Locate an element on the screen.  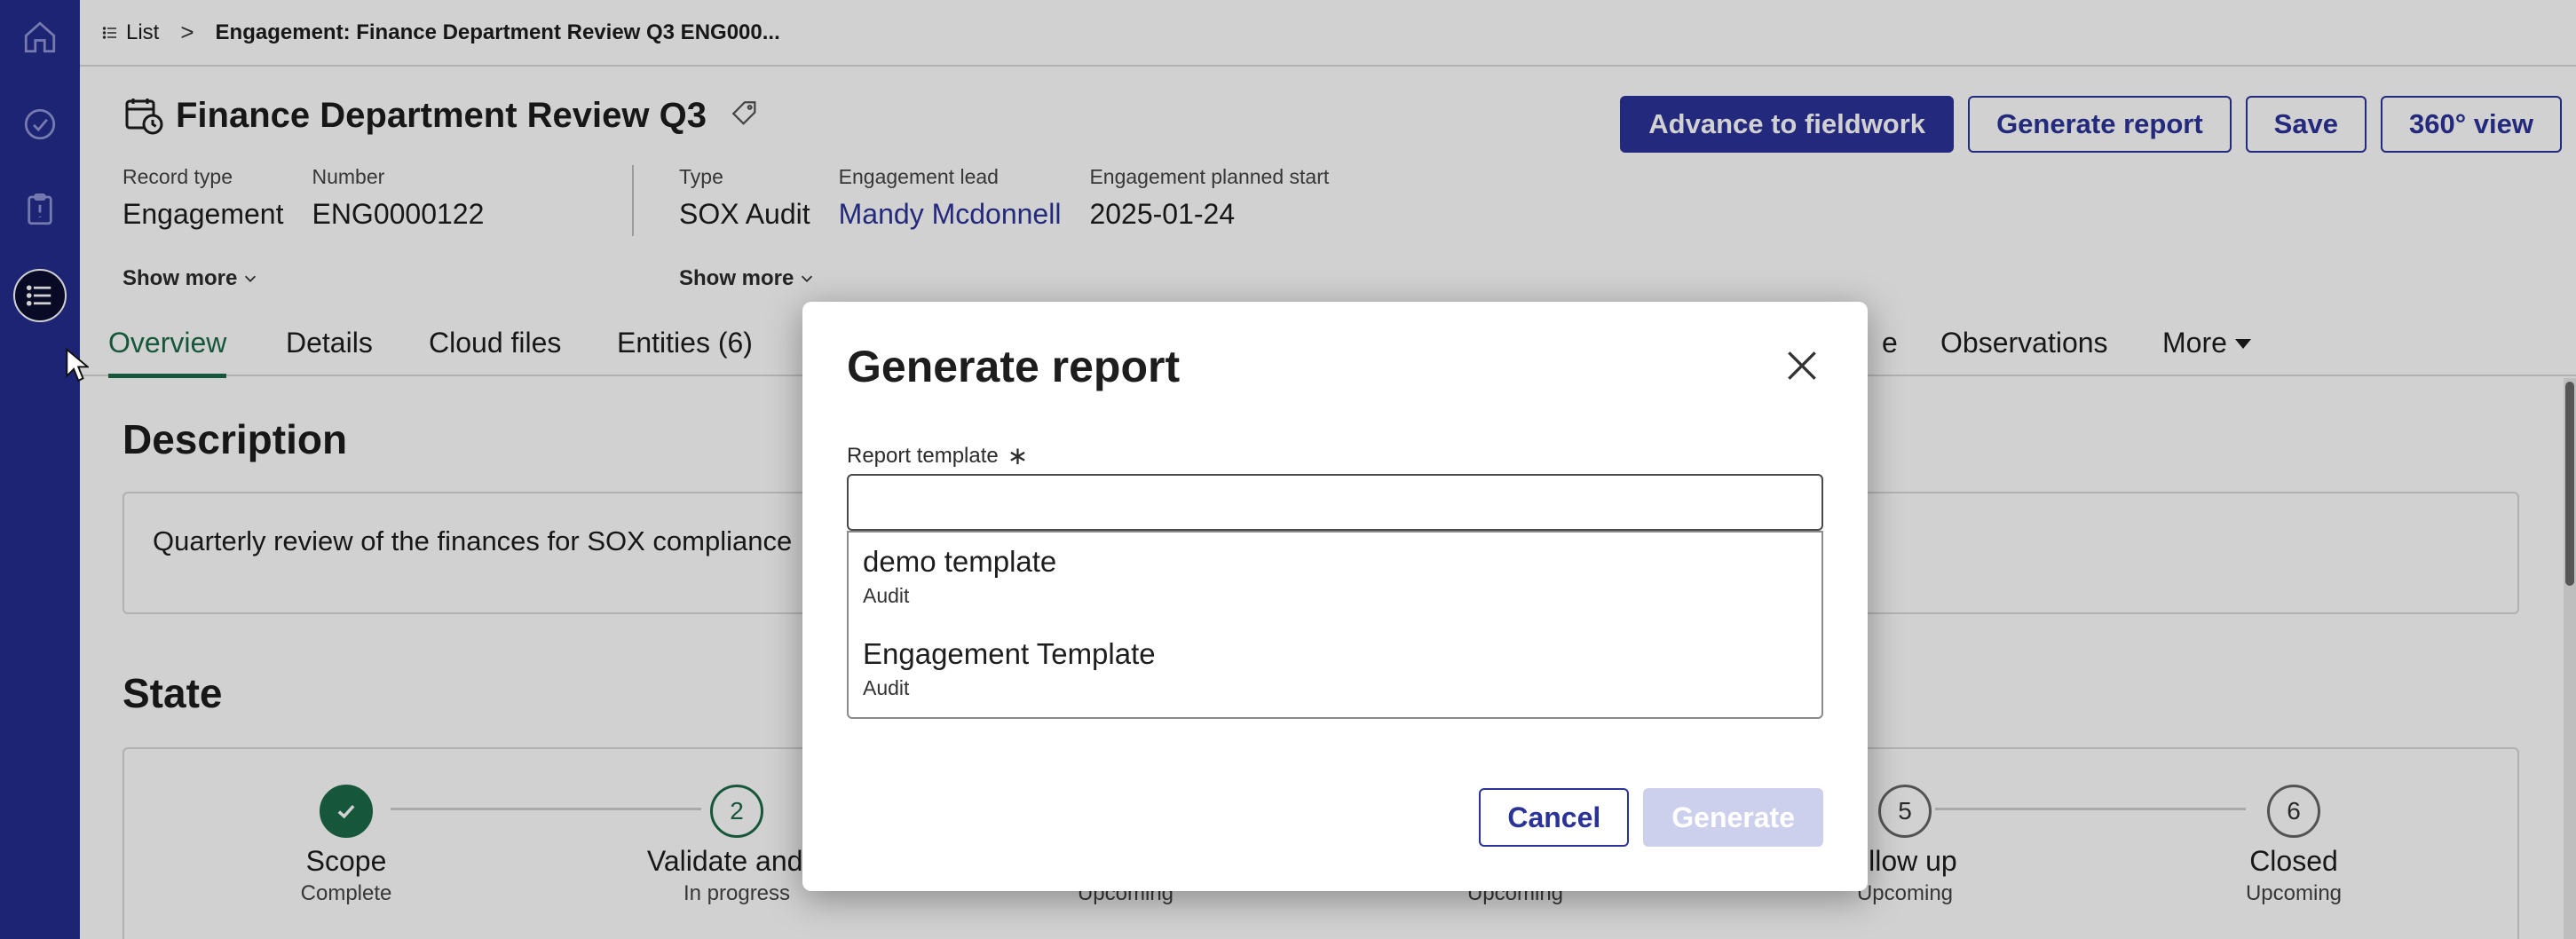
option-demo-template: demo template Audit is located at coordinates (959, 577).